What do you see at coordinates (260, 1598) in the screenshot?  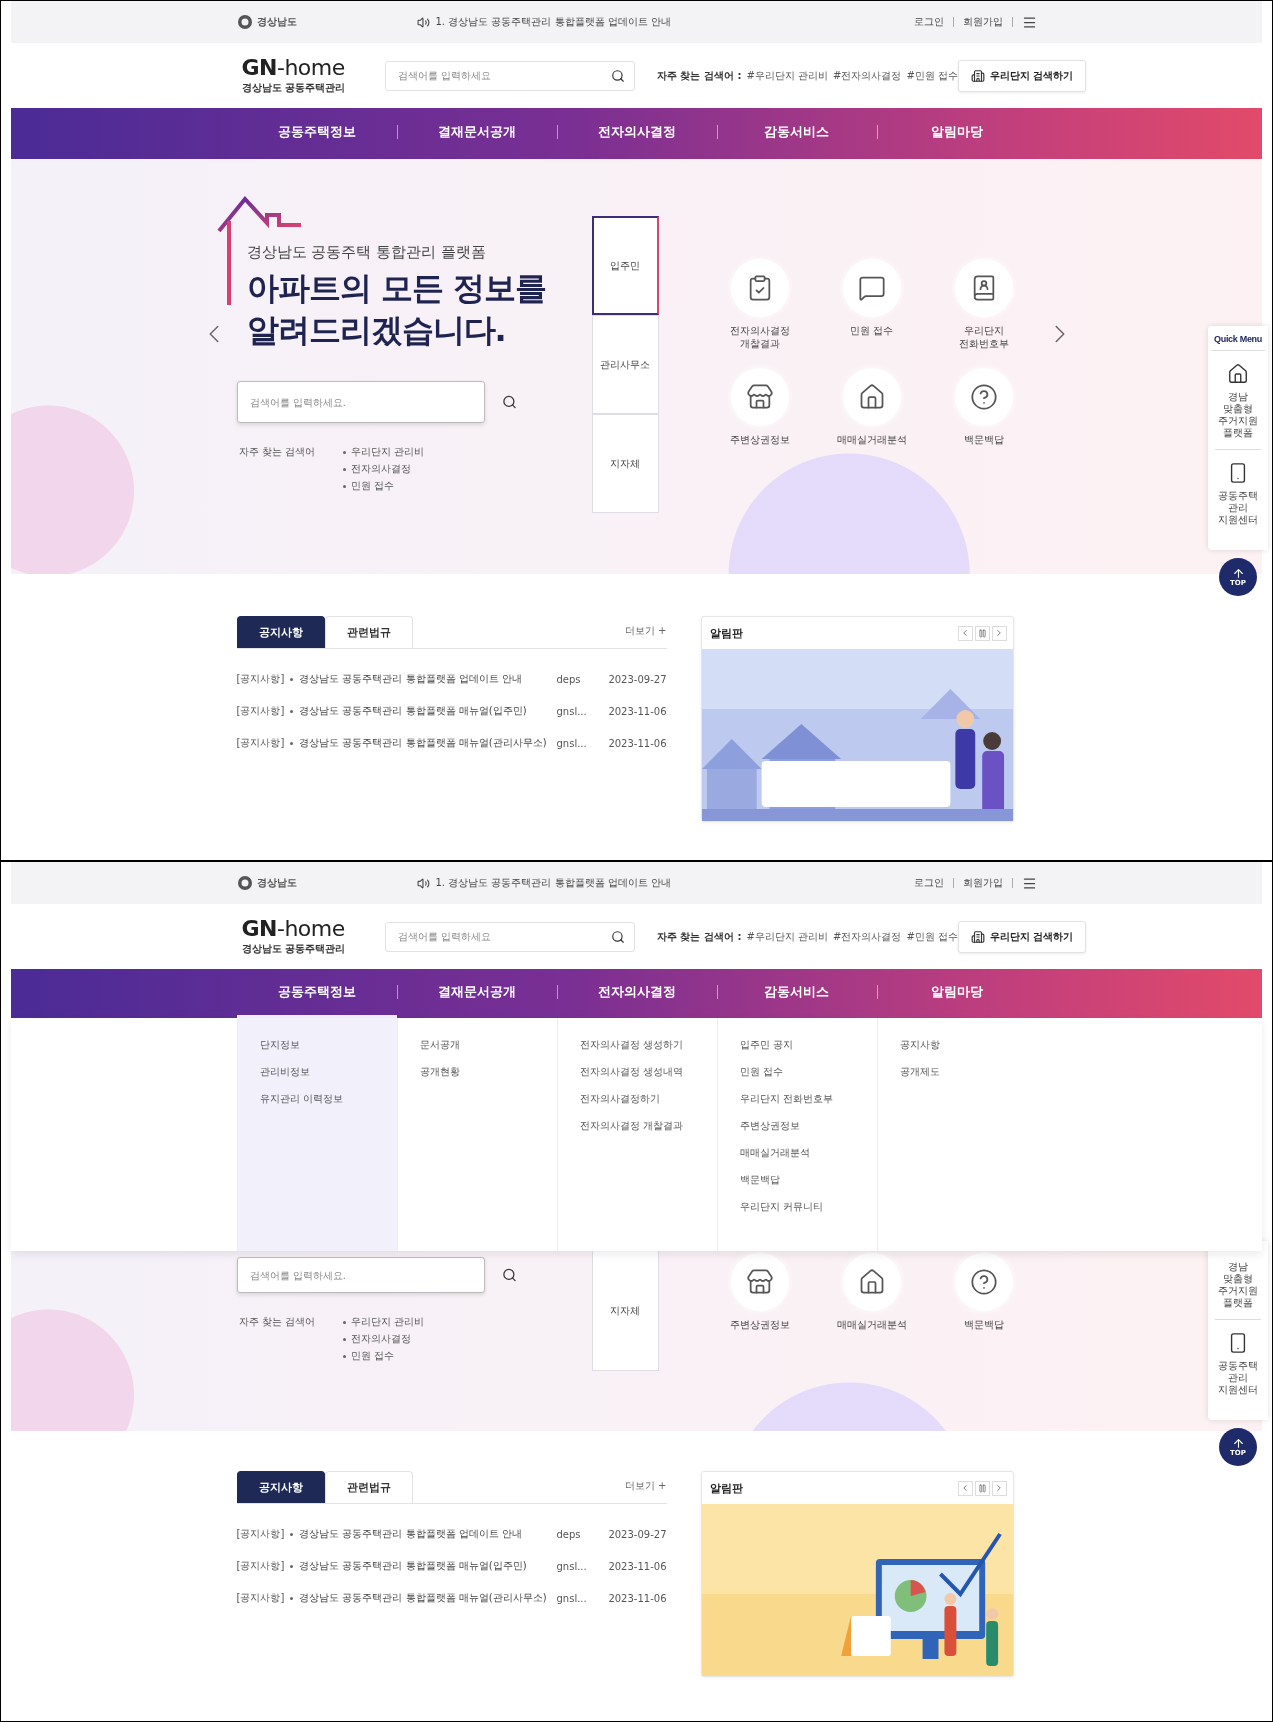 I see `notice-category: [공지사항]` at bounding box center [260, 1598].